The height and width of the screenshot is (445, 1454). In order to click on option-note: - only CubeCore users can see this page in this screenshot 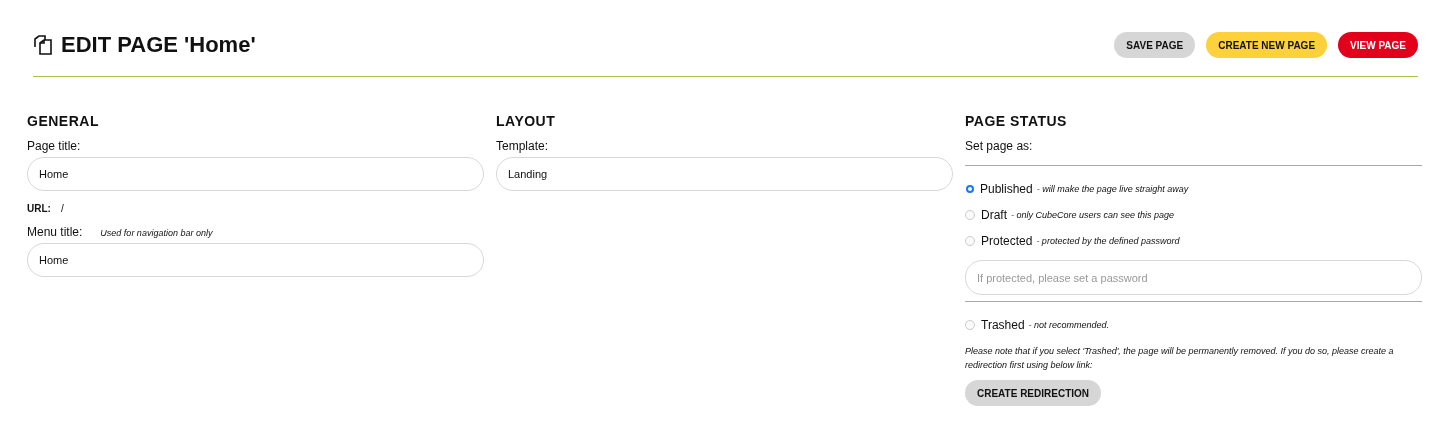, I will do `click(1093, 215)`.